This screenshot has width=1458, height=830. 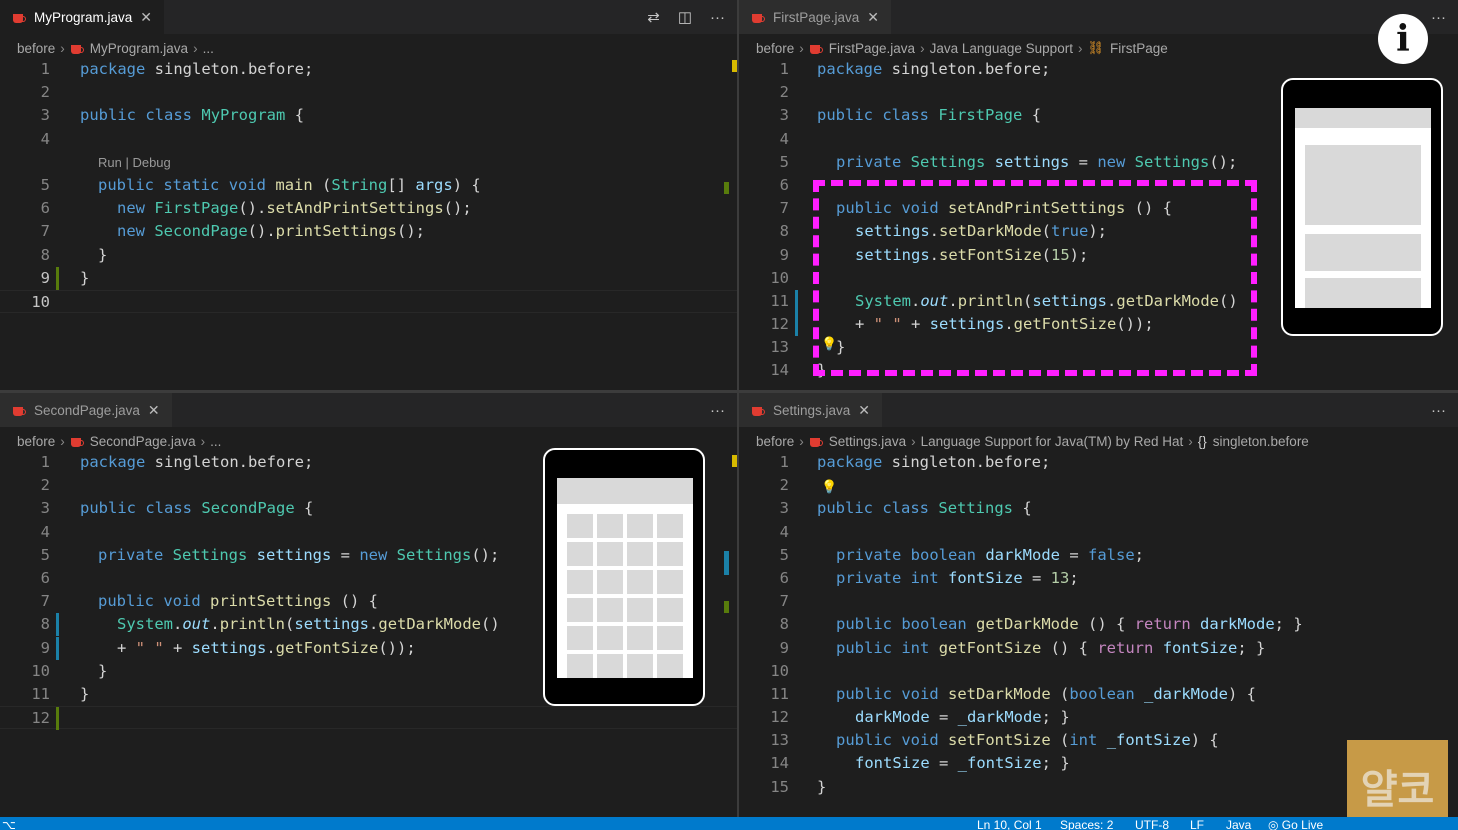 What do you see at coordinates (872, 48) in the screenshot?
I see `breadcrumb-file: FirstPage.java` at bounding box center [872, 48].